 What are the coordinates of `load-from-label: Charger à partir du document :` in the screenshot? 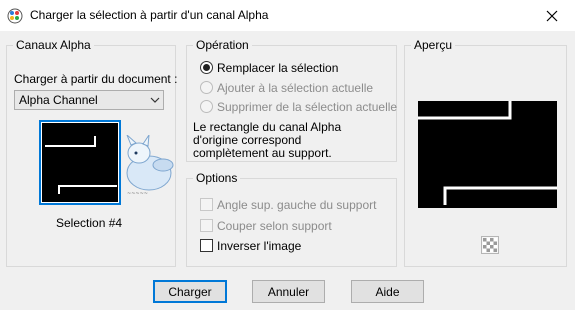 It's located at (96, 79).